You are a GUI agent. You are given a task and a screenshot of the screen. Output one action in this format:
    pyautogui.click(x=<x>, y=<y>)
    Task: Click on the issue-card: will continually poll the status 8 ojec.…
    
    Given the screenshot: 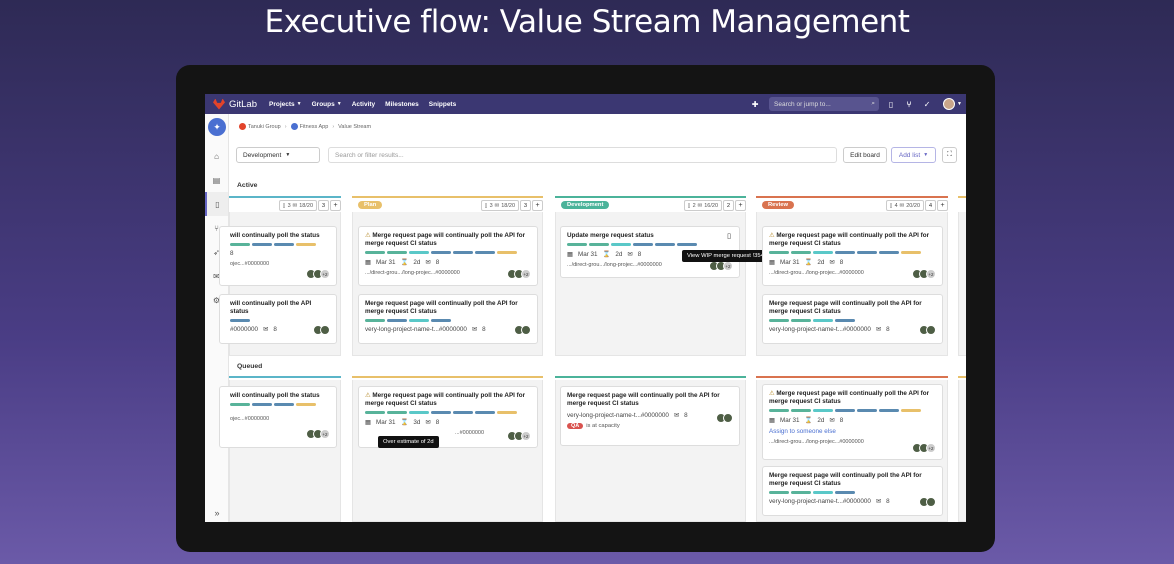 What is the action you would take?
    pyautogui.click(x=278, y=256)
    